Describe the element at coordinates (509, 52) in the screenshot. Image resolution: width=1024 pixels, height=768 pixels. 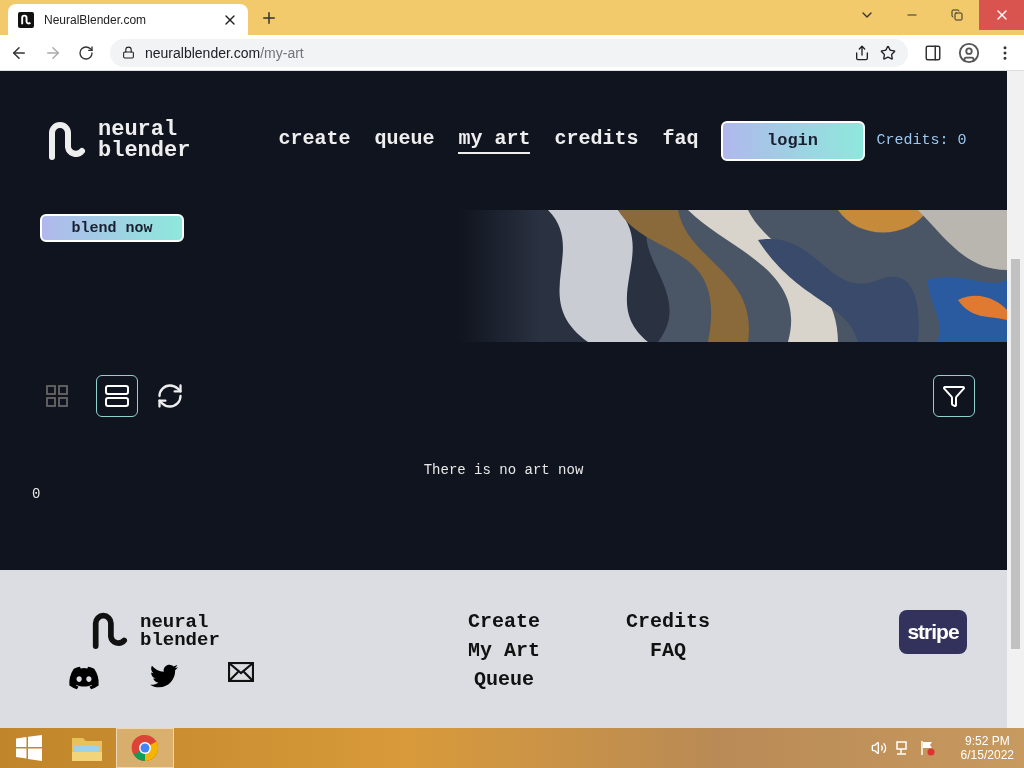
I see `address-bar: neuralblender.com/my-art` at that location.